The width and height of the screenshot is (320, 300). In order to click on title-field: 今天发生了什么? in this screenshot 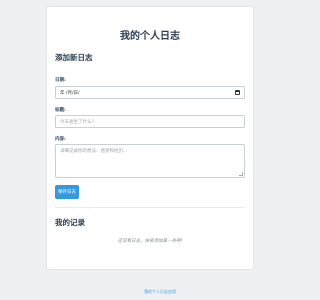, I will do `click(150, 121)`.